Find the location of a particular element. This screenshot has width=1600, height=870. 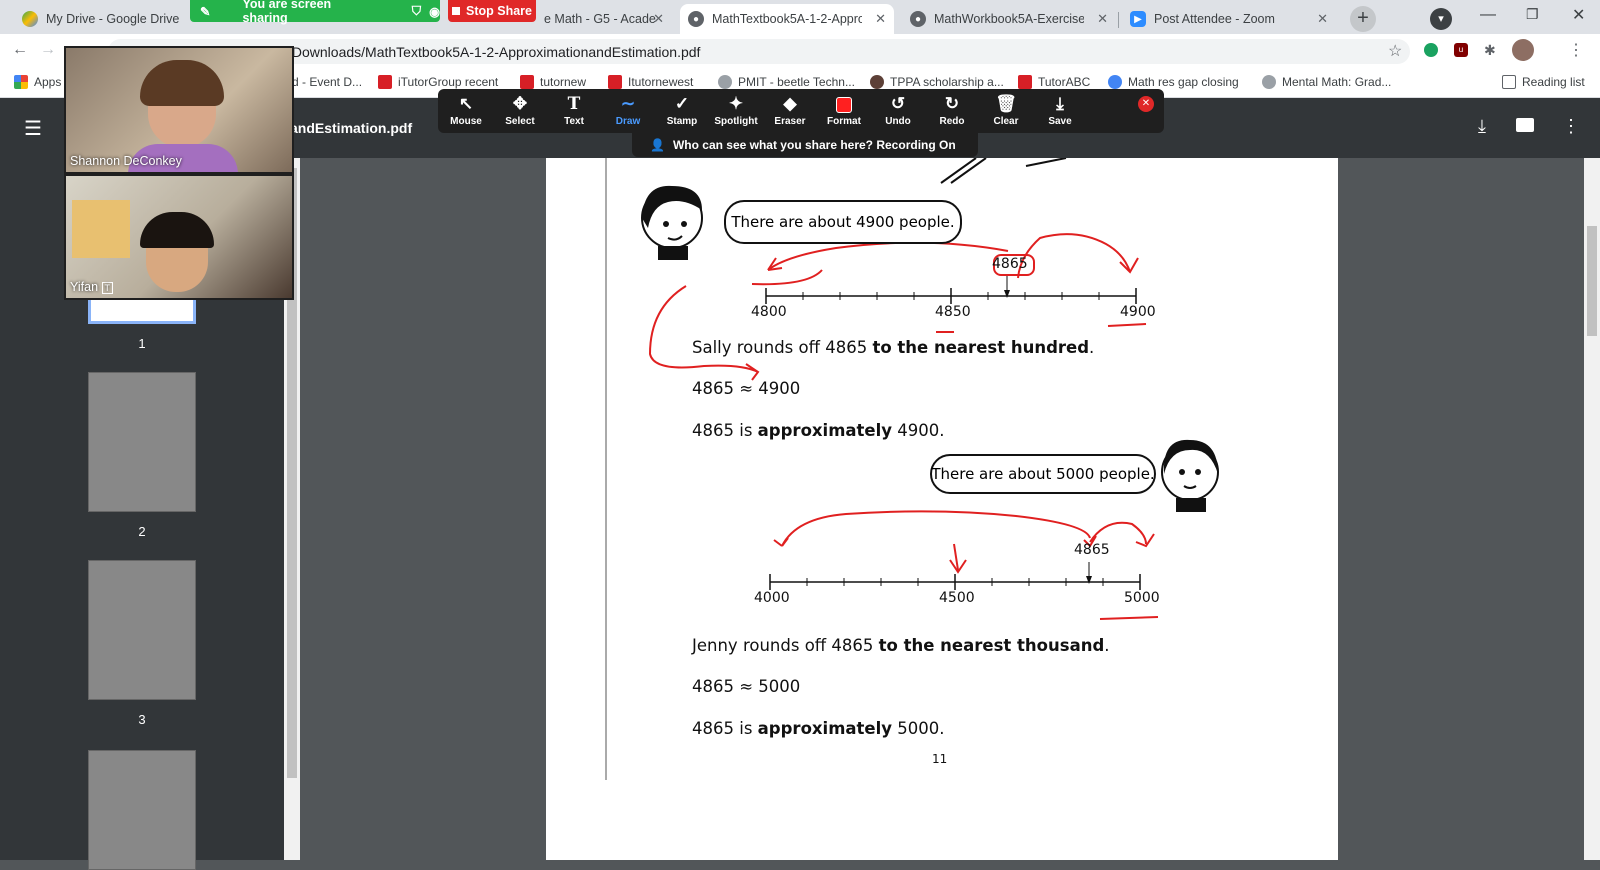

tool-eraser: ◆ Eraser is located at coordinates (790, 110).